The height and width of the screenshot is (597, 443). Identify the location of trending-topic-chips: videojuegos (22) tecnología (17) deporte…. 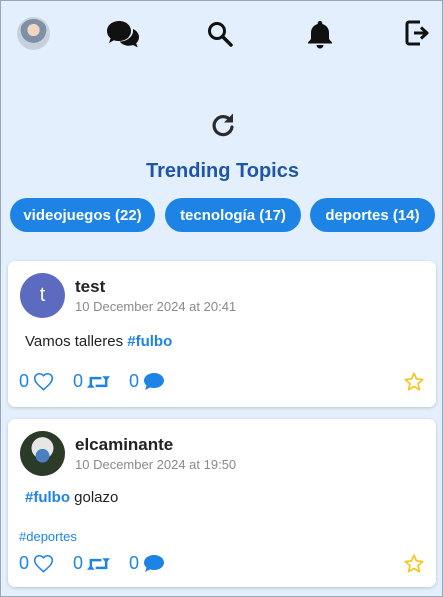
(221, 215).